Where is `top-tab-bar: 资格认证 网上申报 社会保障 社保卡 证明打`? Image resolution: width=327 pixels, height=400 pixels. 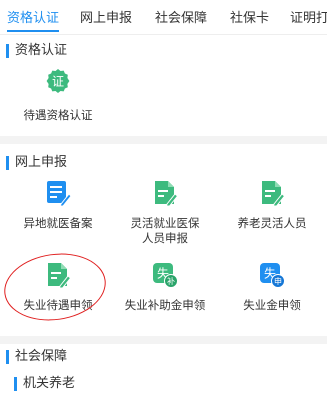 top-tab-bar: 资格认证 网上申报 社会保障 社保卡 证明打 is located at coordinates (163, 17).